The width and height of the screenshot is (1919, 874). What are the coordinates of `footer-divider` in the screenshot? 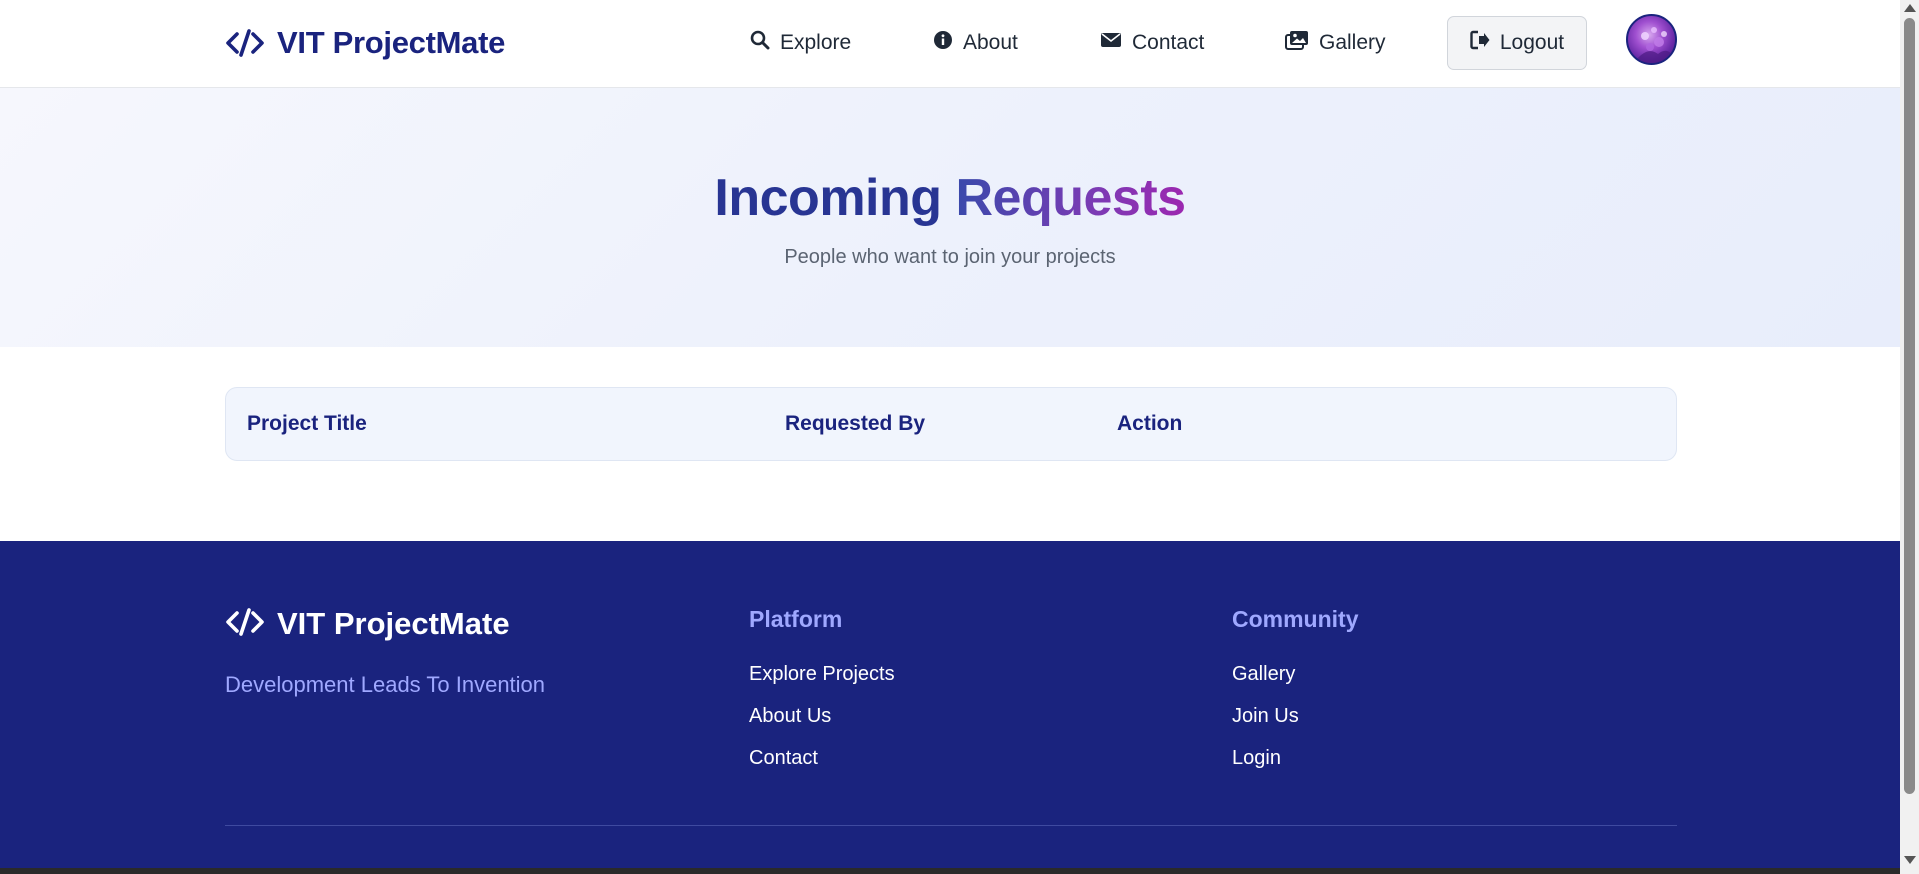 It's located at (951, 825).